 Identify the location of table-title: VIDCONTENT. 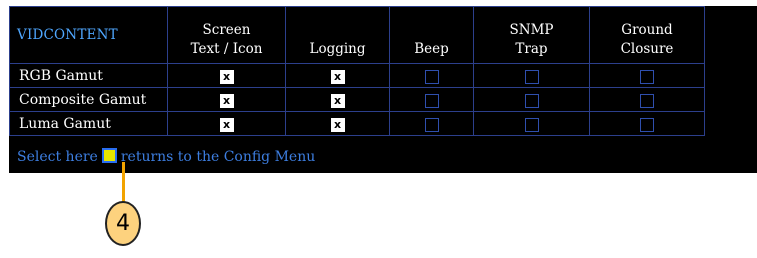
(88, 35).